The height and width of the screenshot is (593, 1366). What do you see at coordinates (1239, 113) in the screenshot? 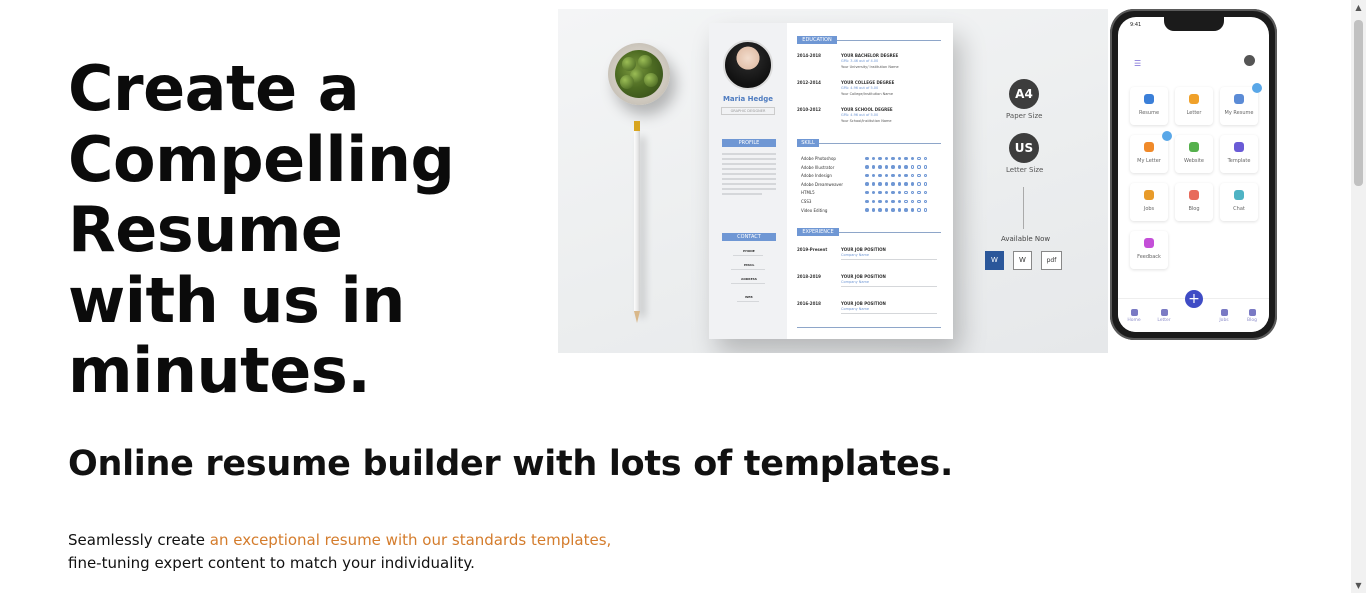
I see `tile-label: My Resume` at bounding box center [1239, 113].